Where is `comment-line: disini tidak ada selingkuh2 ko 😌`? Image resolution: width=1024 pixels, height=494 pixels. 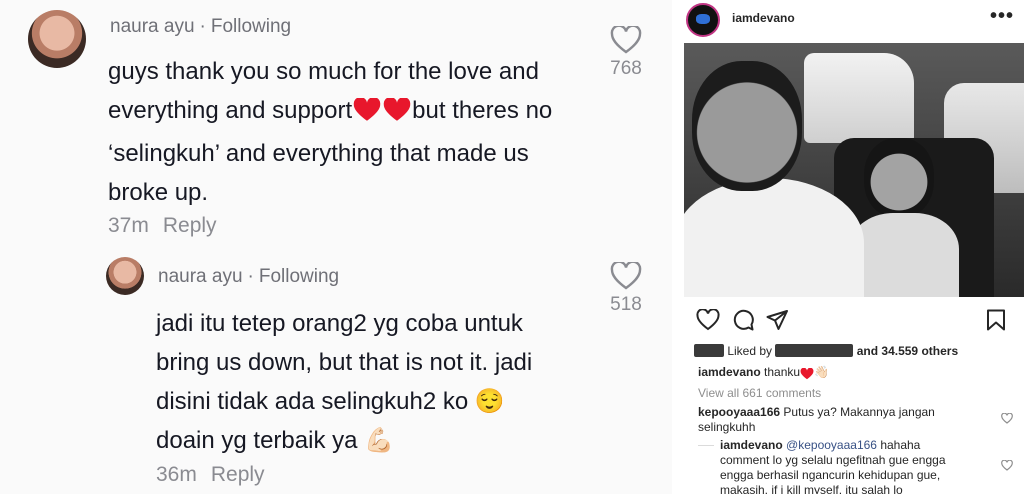
comment-line: disini tidak ada selingkuh2 ko 😌 is located at coordinates (330, 401).